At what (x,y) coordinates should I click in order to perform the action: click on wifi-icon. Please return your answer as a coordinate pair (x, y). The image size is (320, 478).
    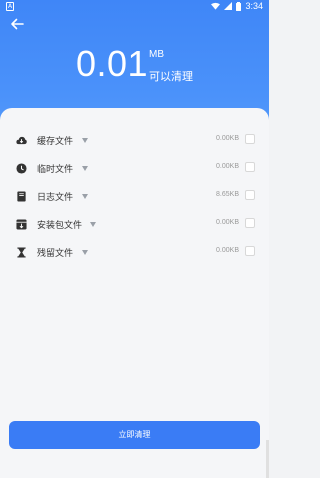
    Looking at the image, I should click on (216, 6).